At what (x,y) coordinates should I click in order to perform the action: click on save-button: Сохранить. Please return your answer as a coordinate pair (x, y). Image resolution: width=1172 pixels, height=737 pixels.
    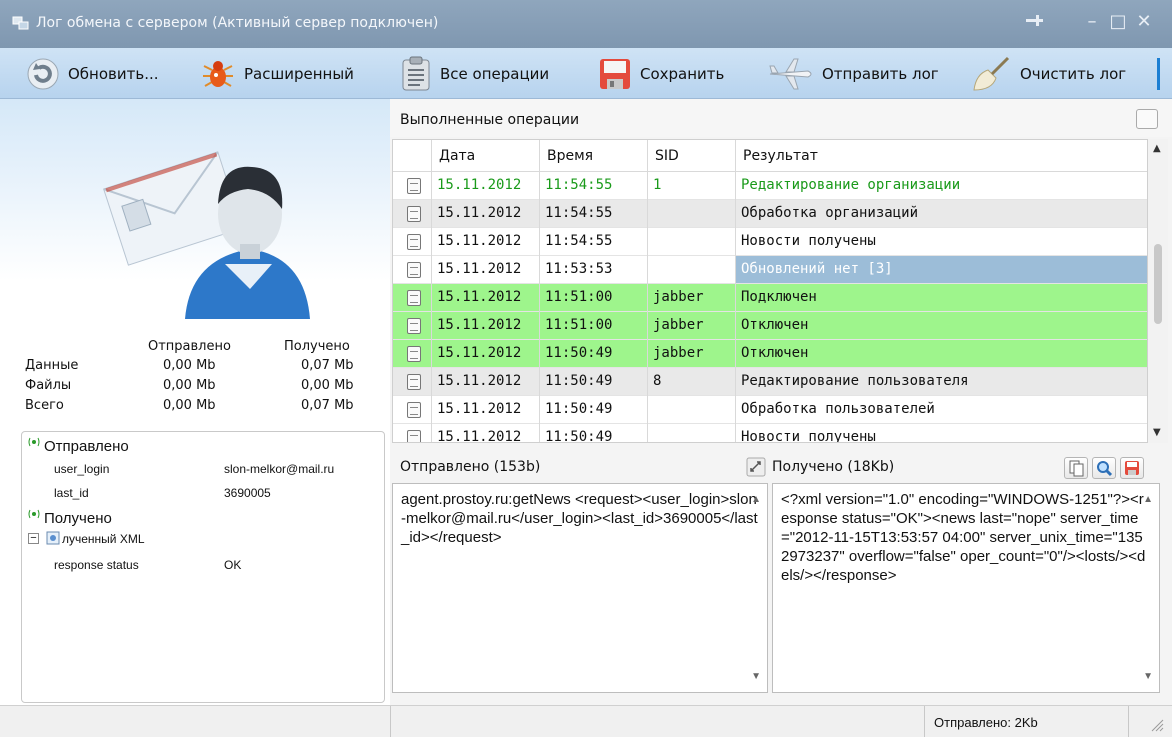
    Looking at the image, I should click on (661, 73).